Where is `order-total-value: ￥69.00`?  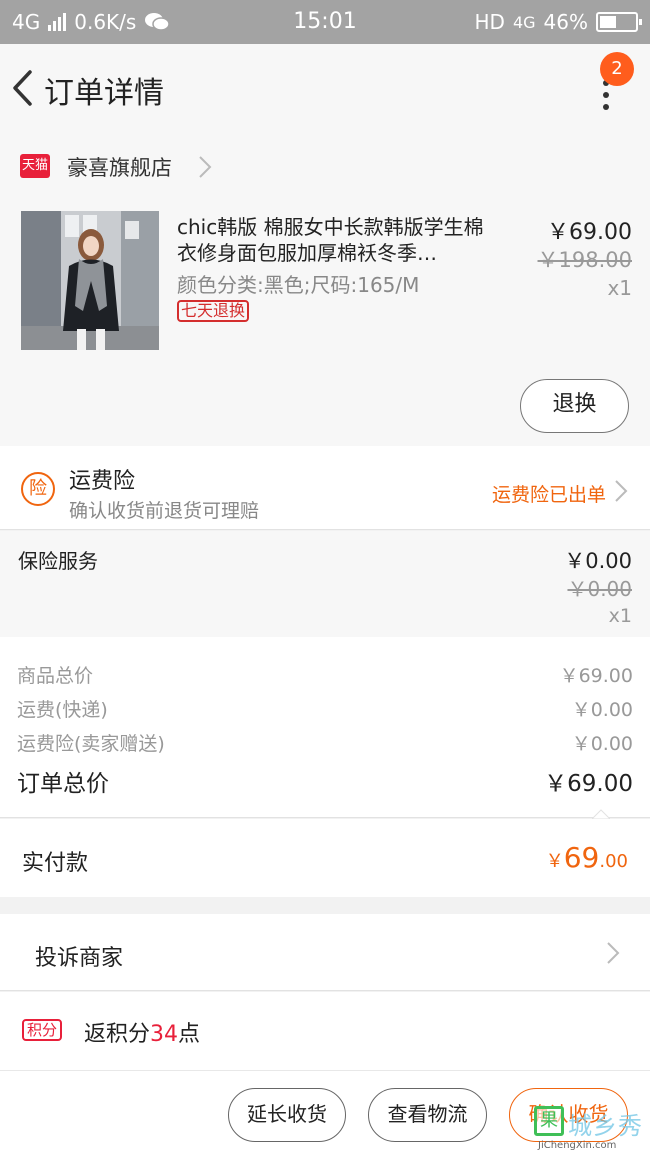 order-total-value: ￥69.00 is located at coordinates (588, 784).